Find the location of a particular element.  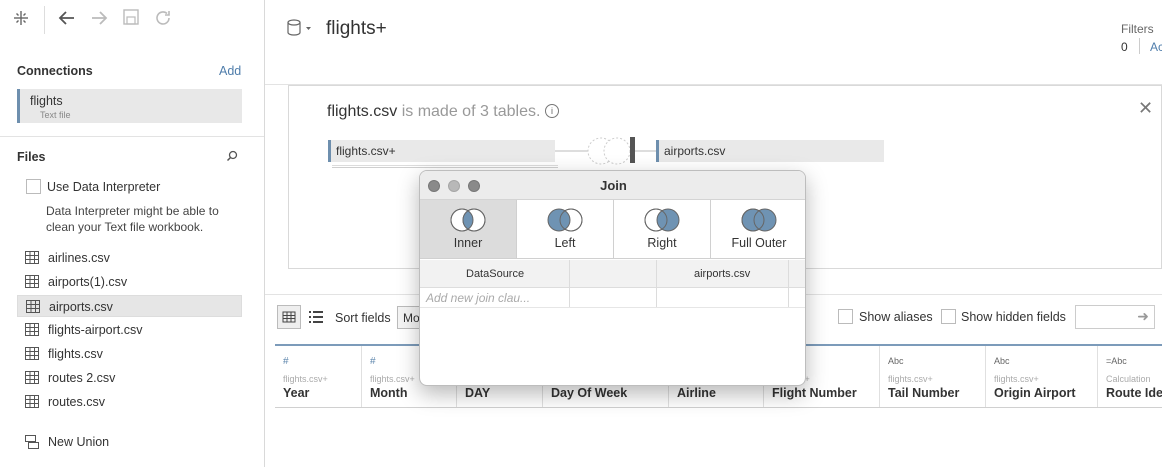

grid-view-button is located at coordinates (289, 317).